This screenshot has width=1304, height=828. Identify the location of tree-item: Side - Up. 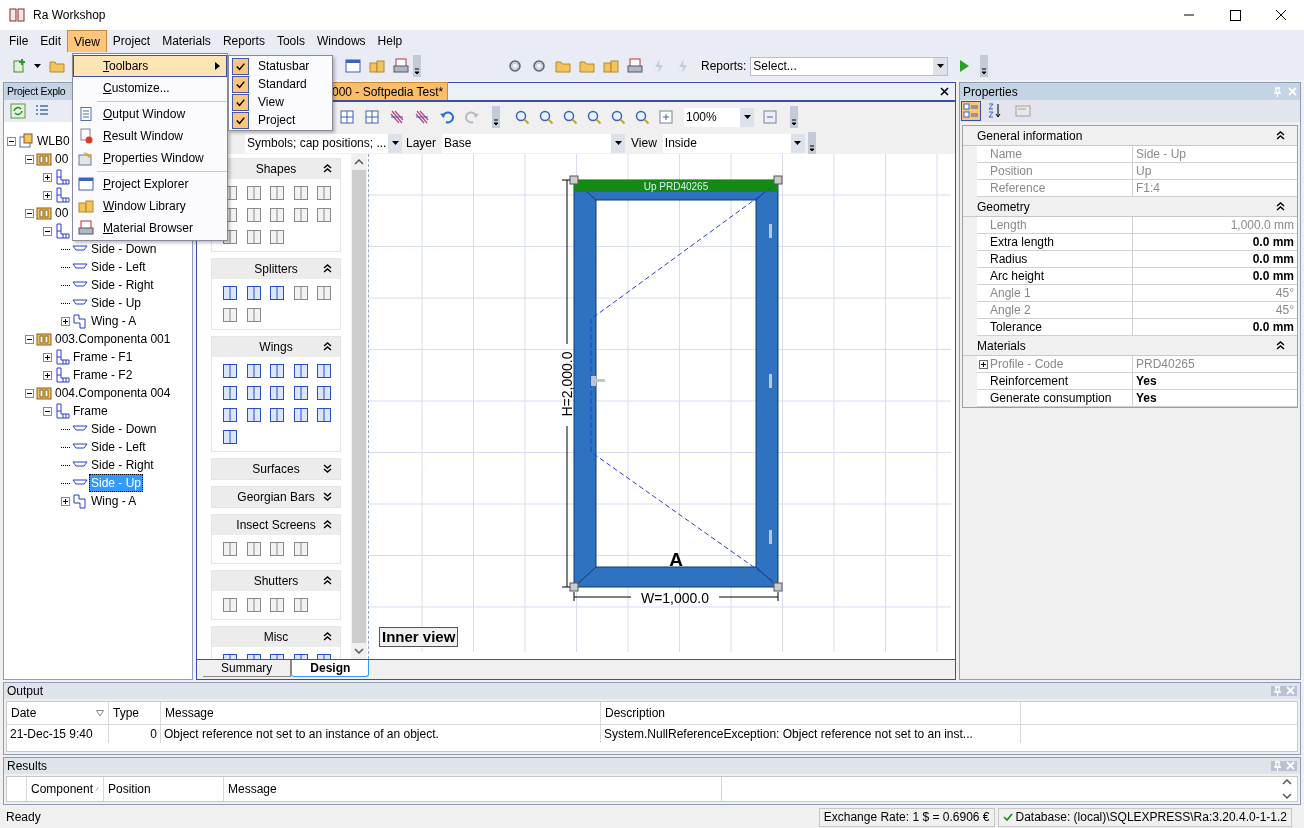
(116, 303).